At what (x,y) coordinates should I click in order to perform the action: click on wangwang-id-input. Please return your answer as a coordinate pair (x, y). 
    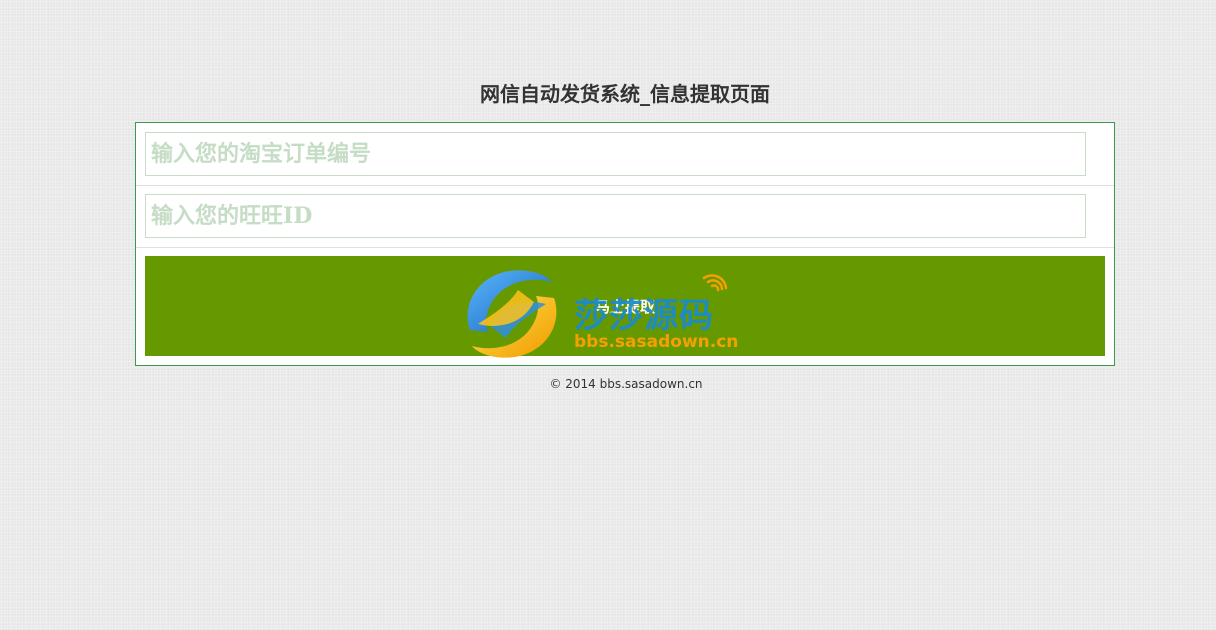
    Looking at the image, I should click on (615, 216).